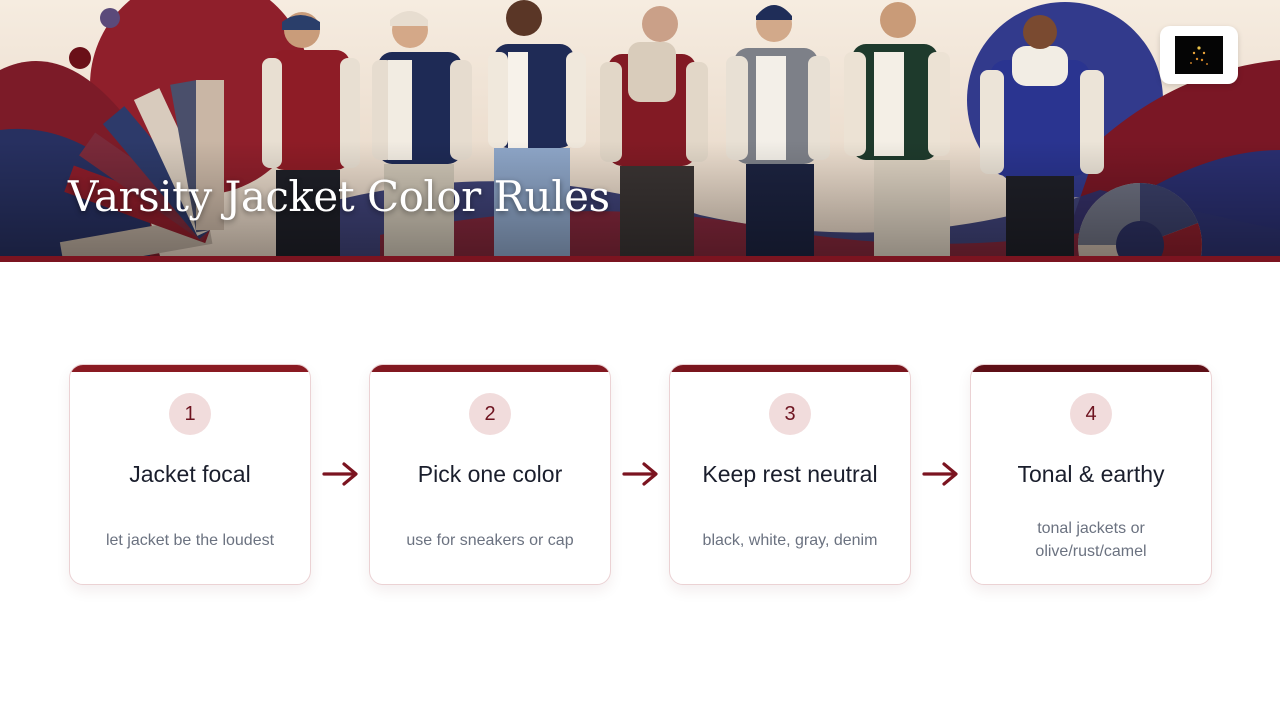 The image size is (1280, 720). Describe the element at coordinates (640, 259) in the screenshot. I see `hero-divider` at that location.